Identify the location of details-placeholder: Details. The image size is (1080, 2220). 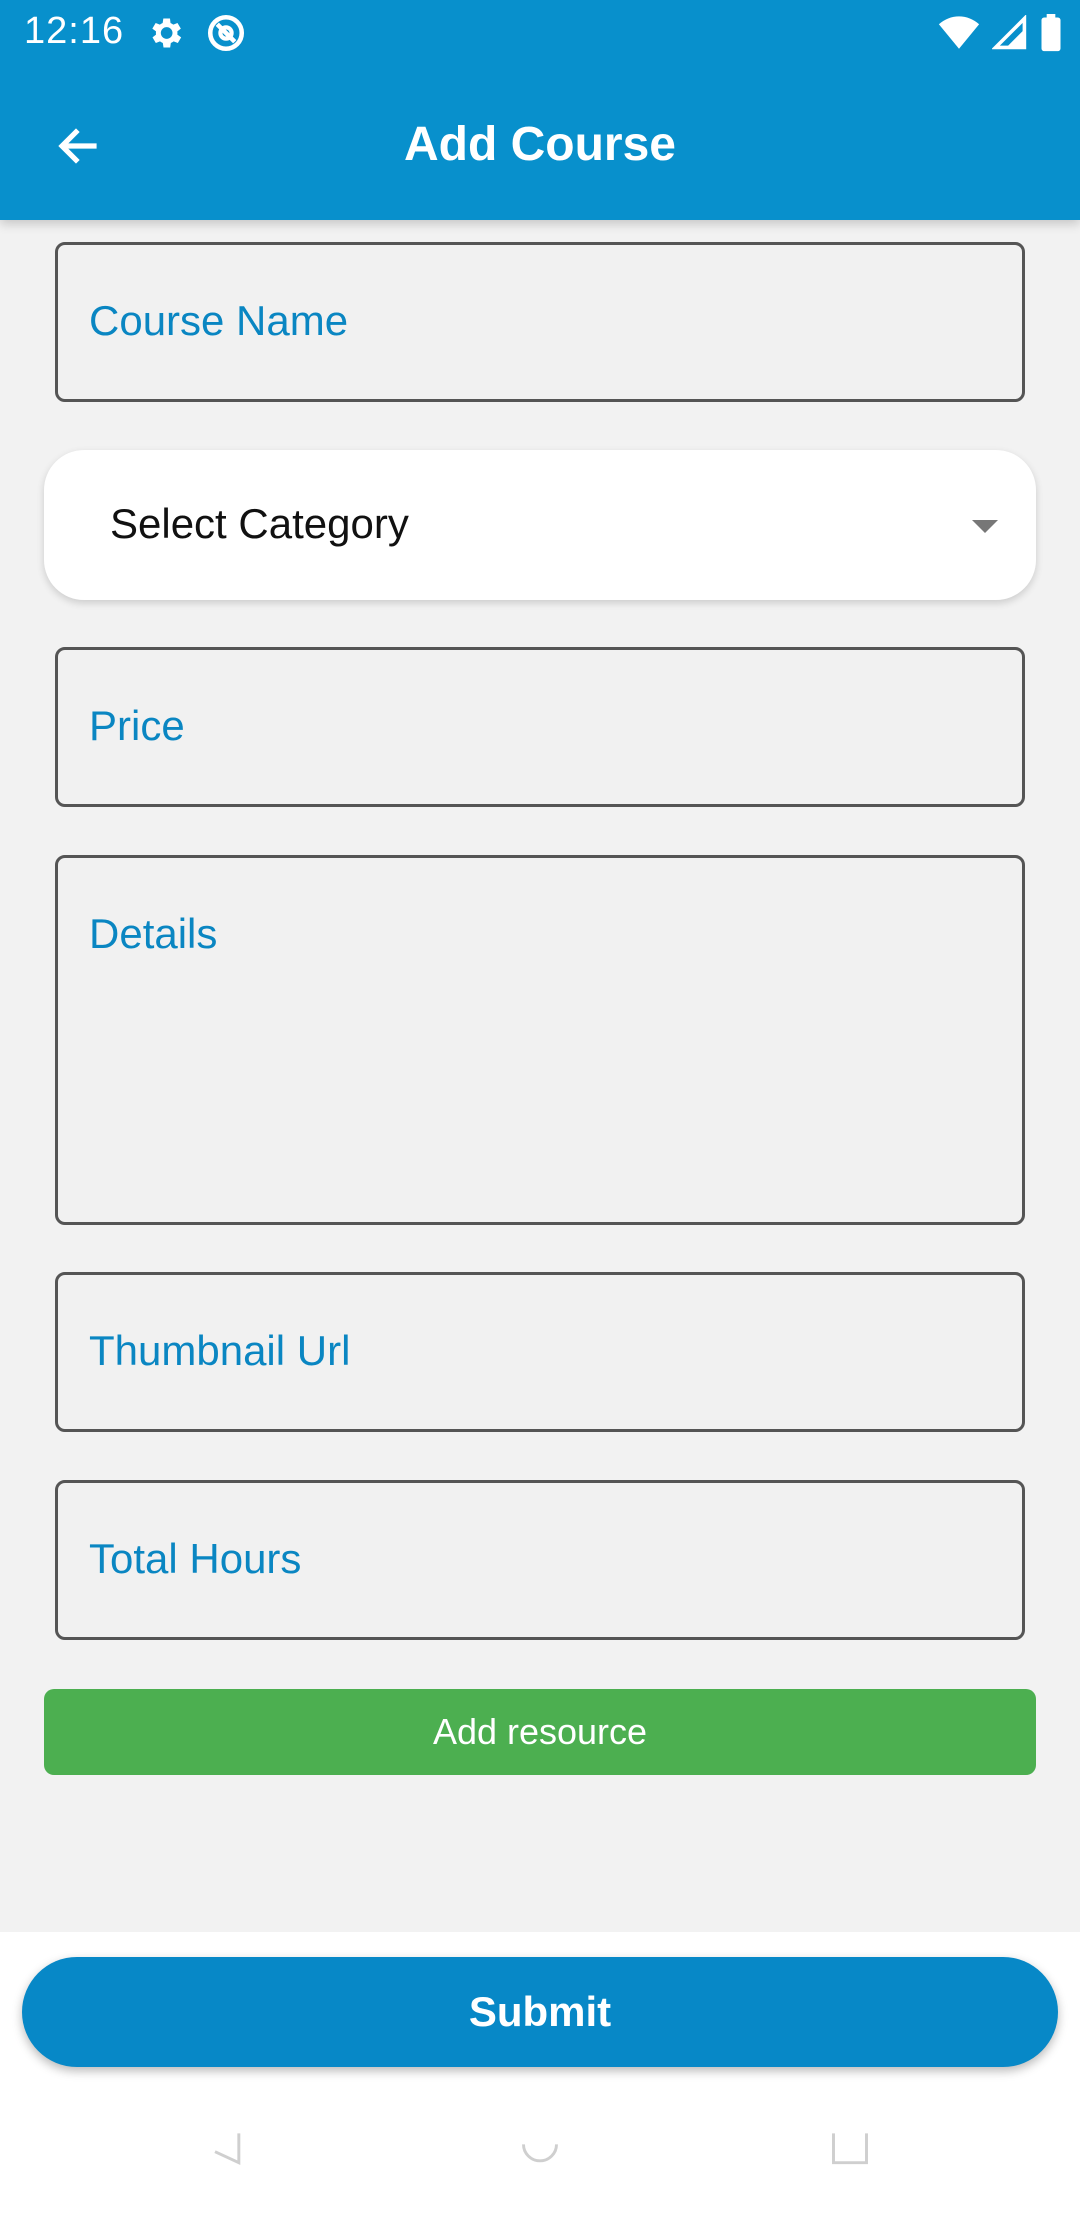
(153, 933).